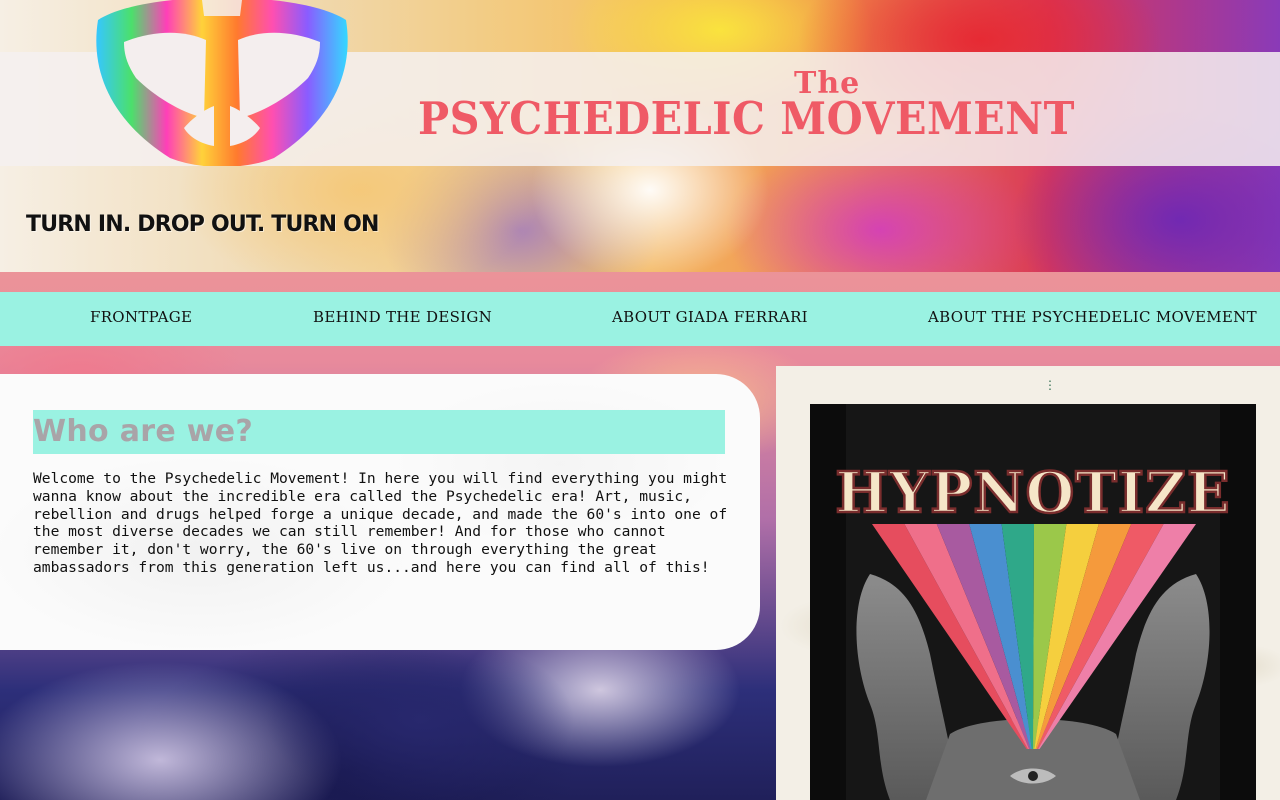  I want to click on intro-heading: Who are we?, so click(379, 432).